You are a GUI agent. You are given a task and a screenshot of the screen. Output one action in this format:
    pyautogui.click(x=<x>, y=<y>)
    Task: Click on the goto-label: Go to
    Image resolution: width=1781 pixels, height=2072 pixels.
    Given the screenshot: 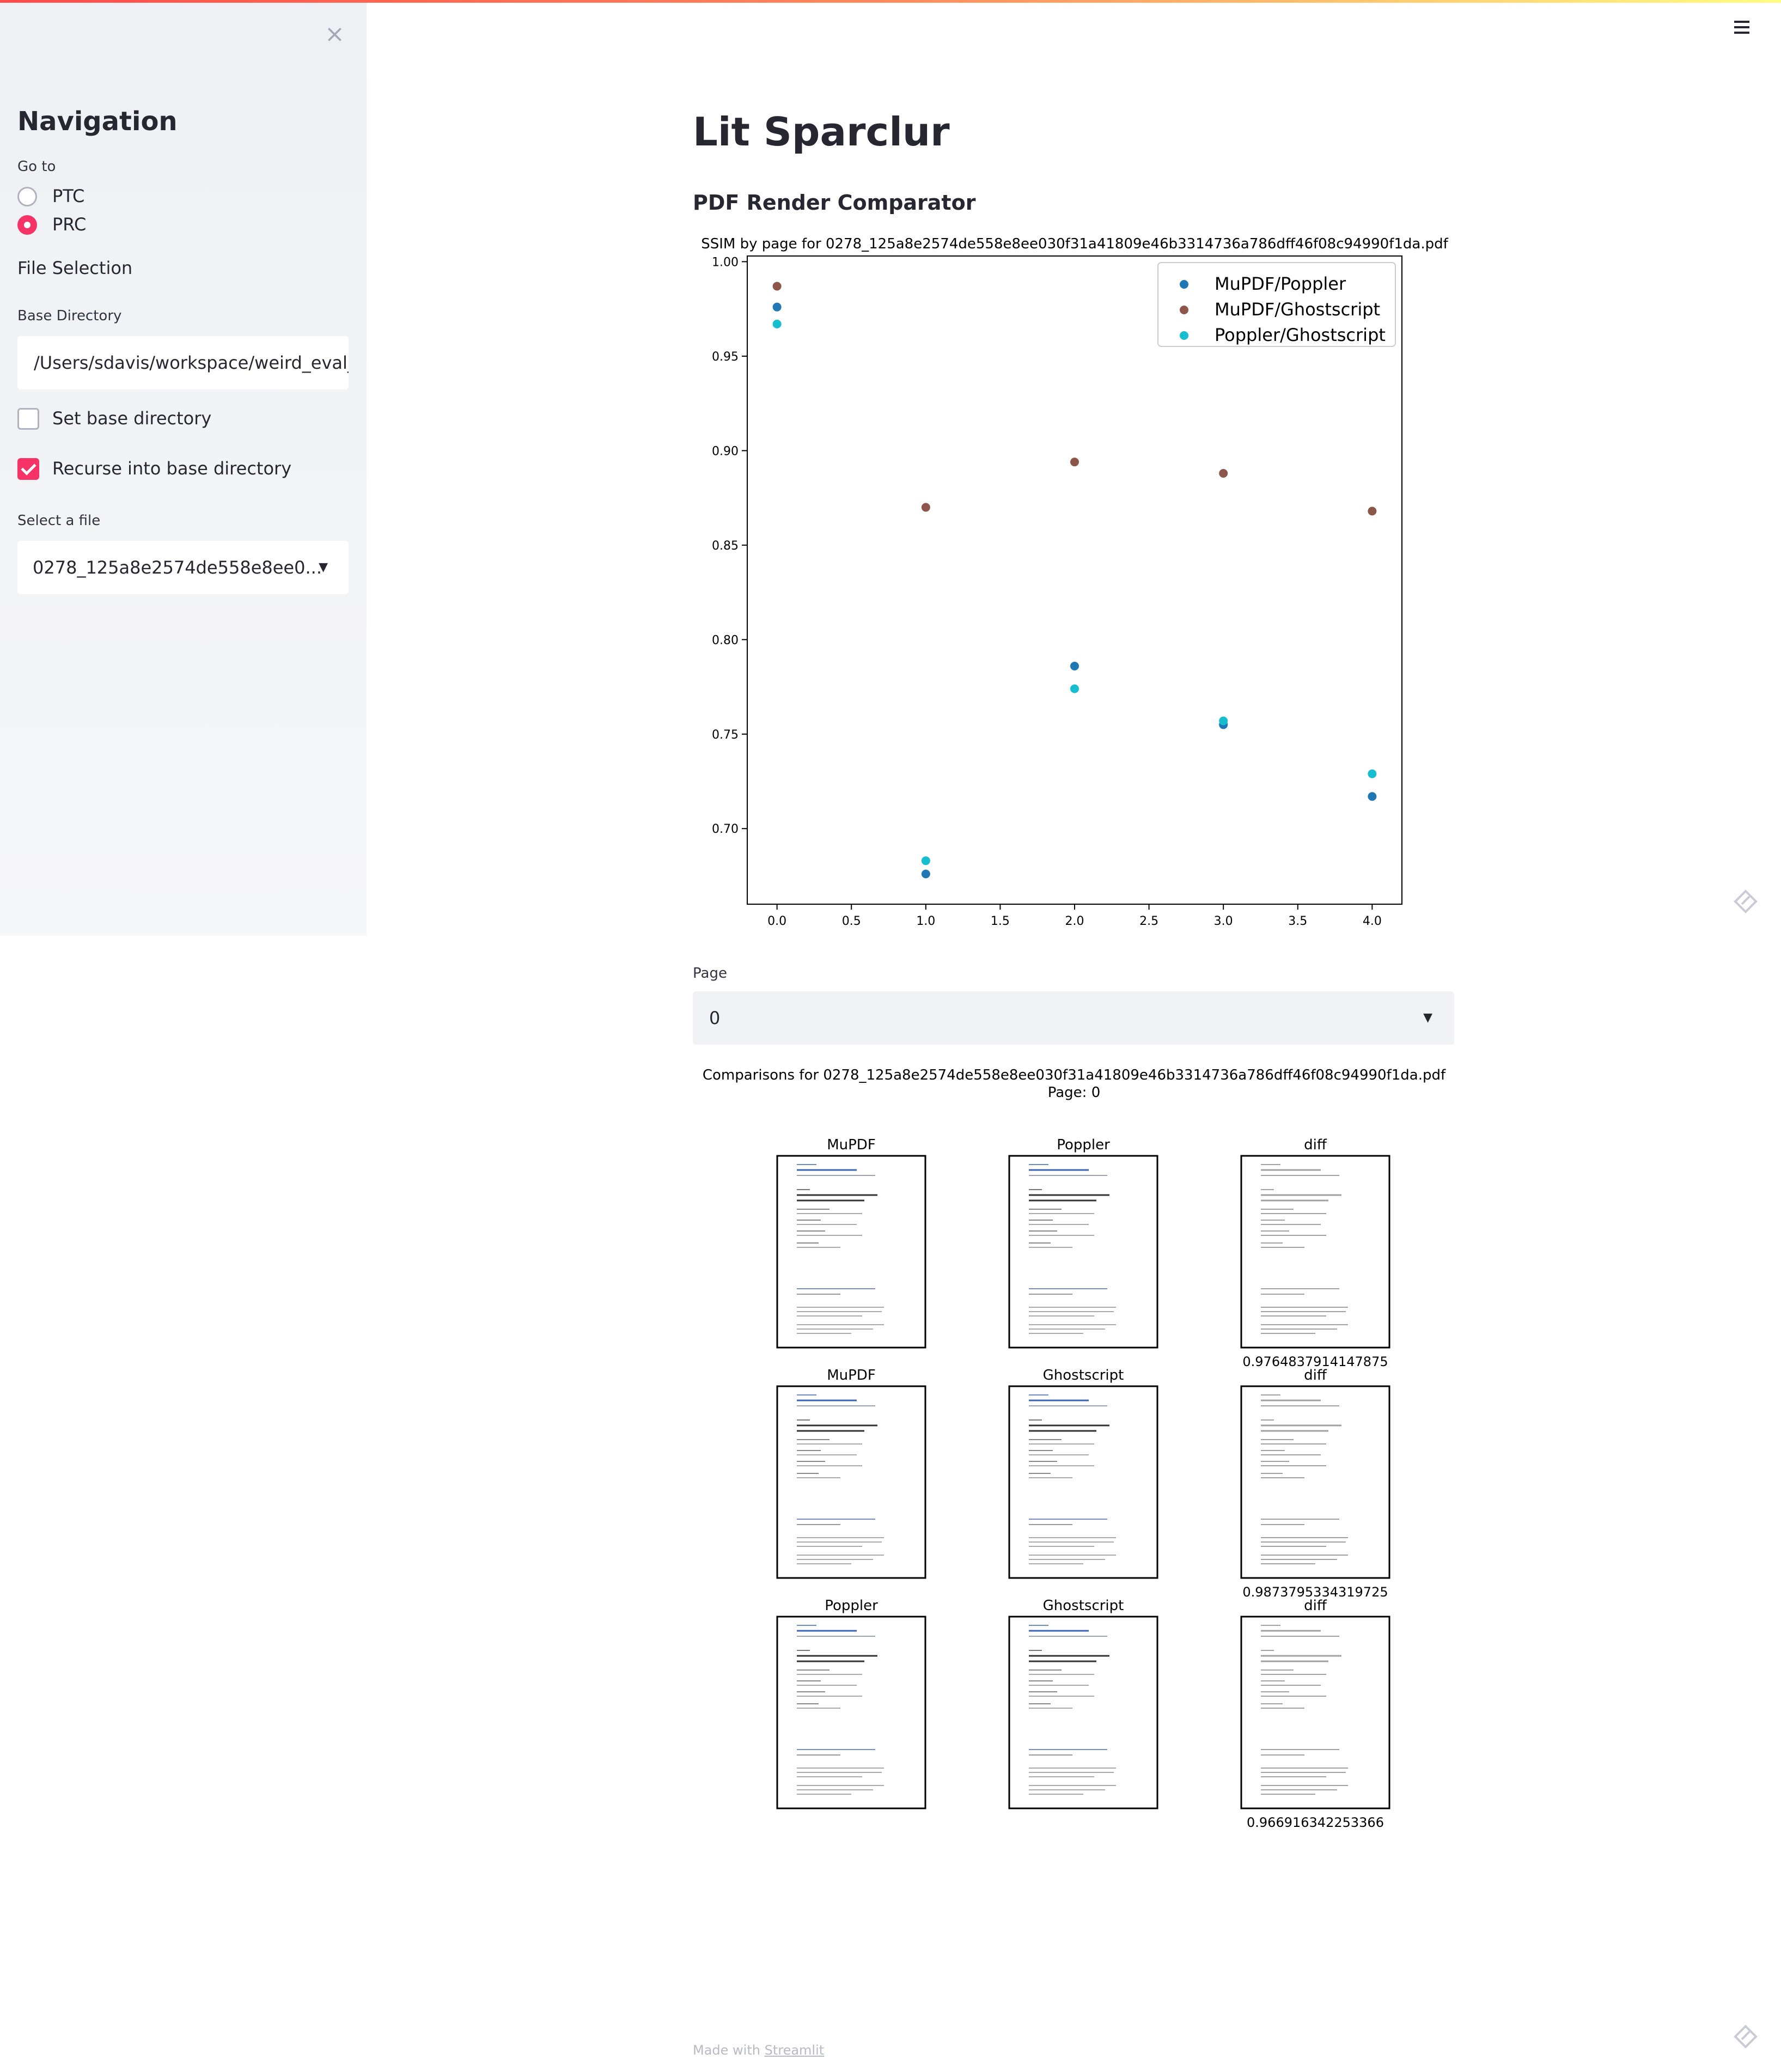 What is the action you would take?
    pyautogui.click(x=36, y=167)
    